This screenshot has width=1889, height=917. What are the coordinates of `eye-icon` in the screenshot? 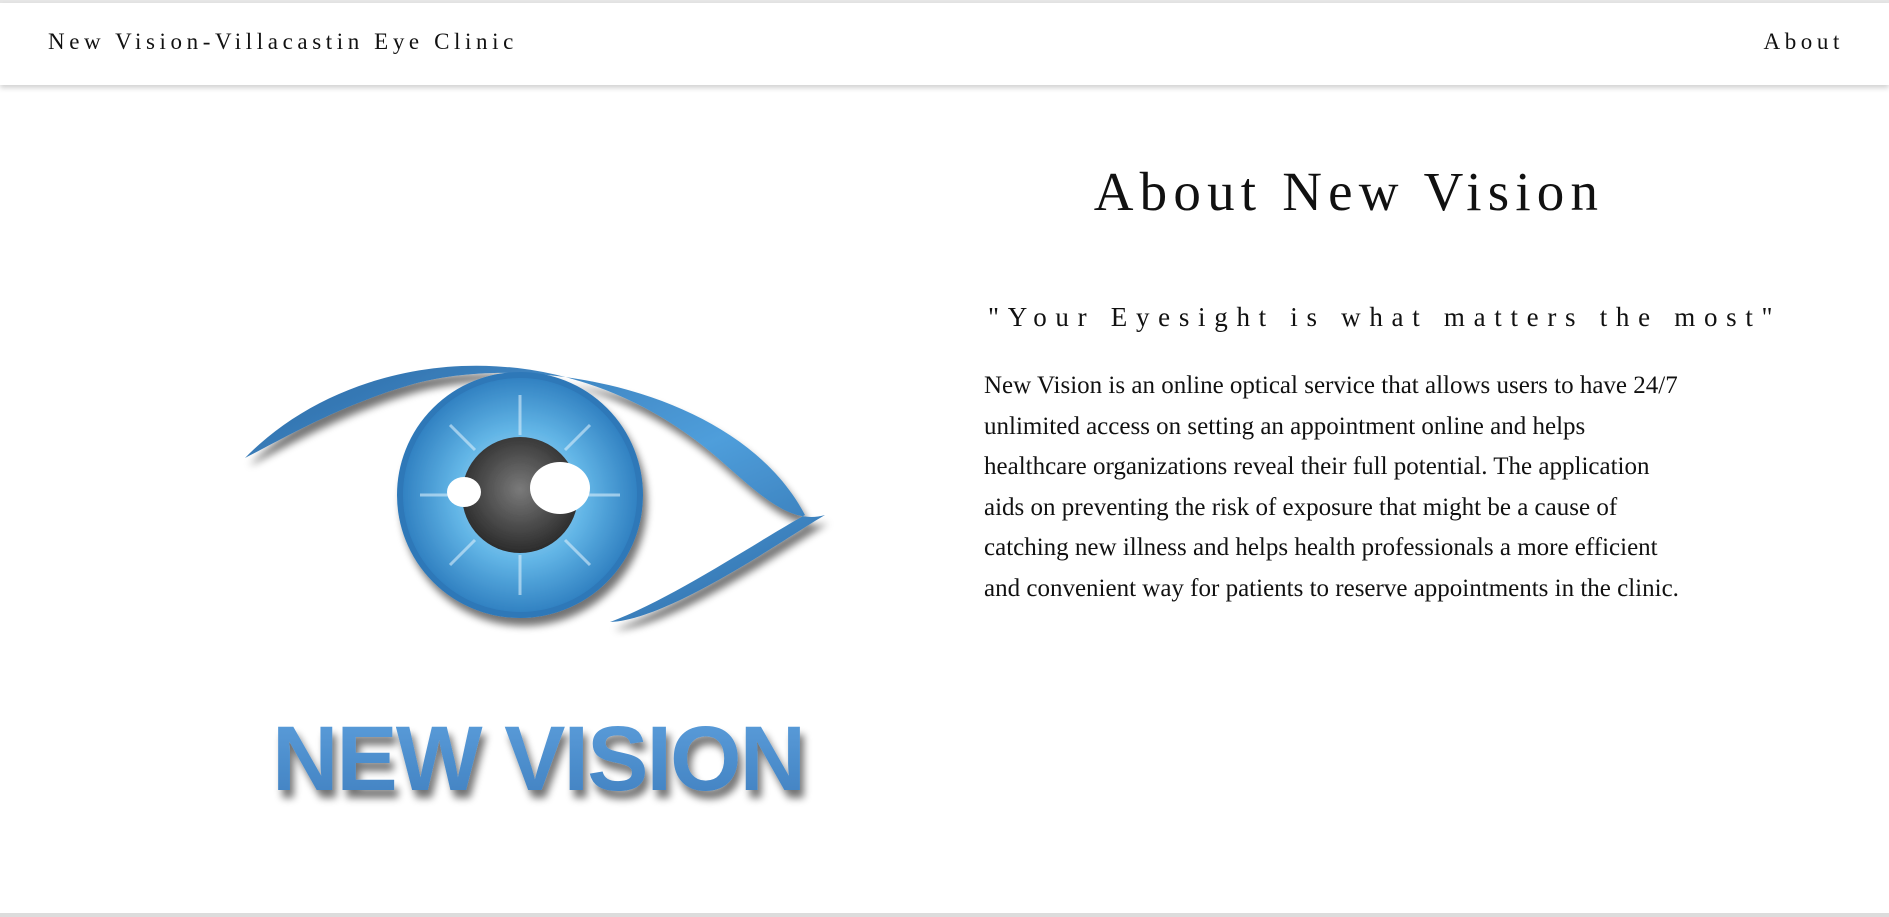 It's located at (535, 493).